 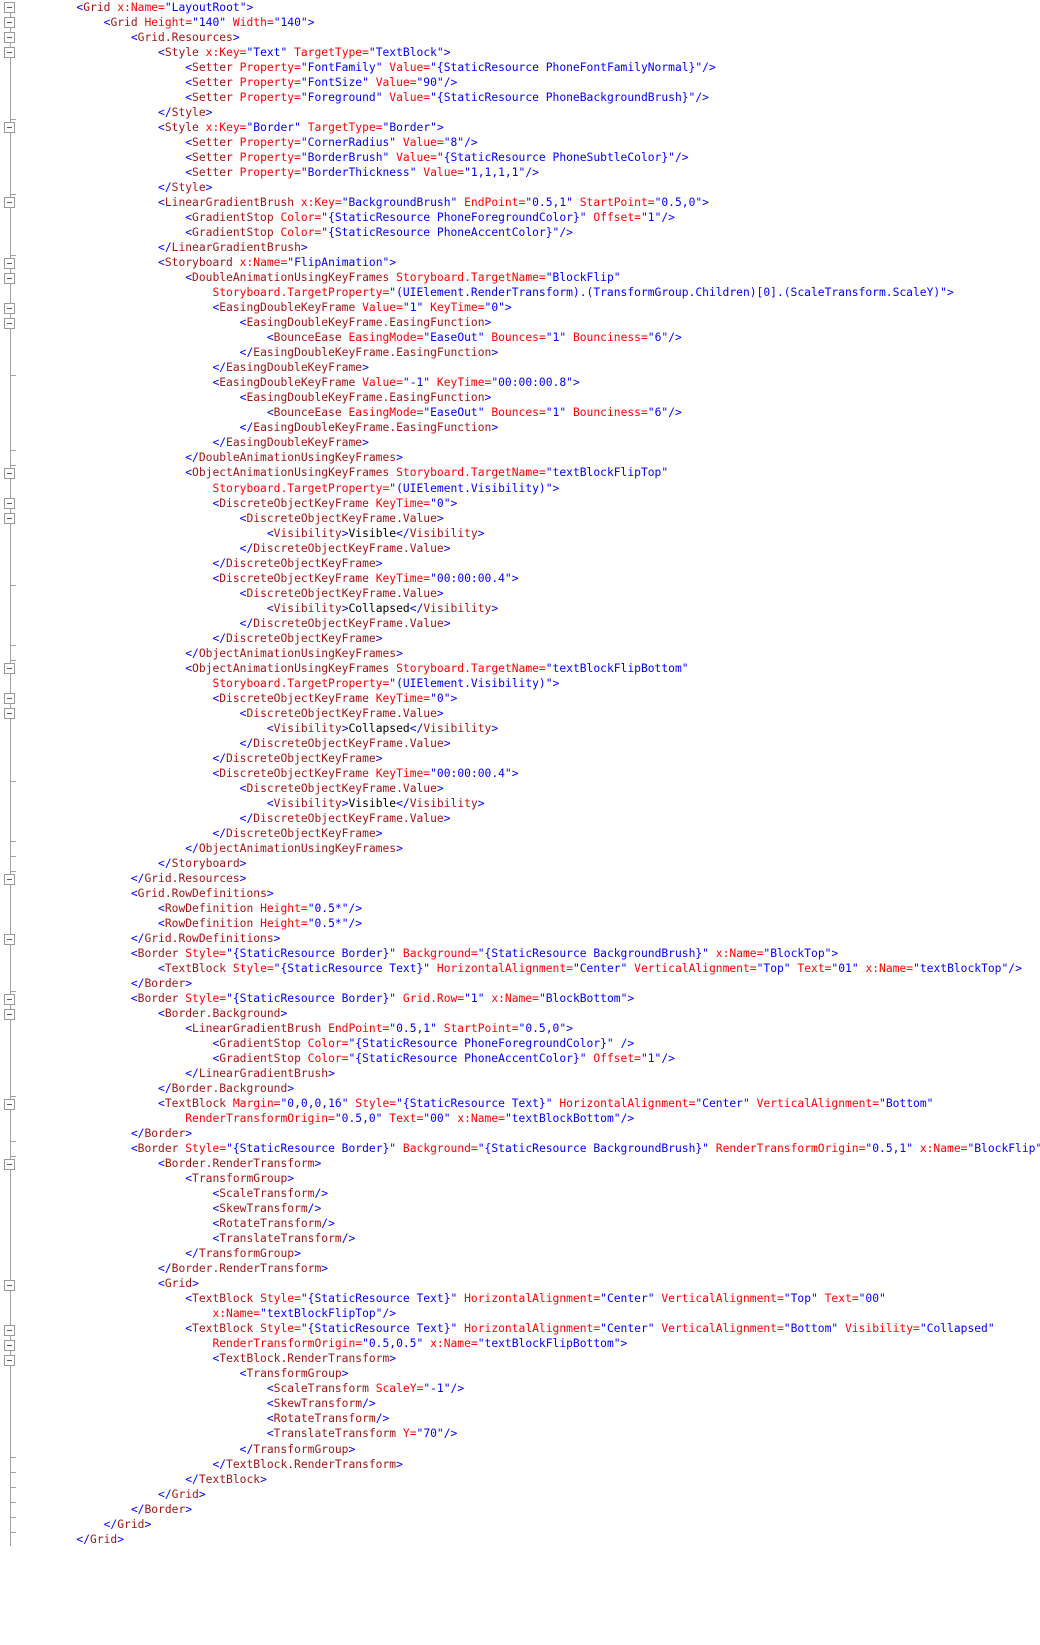 I want to click on code-line: x:Name="textBlockFlipTop"/>, so click(x=531, y=1313).